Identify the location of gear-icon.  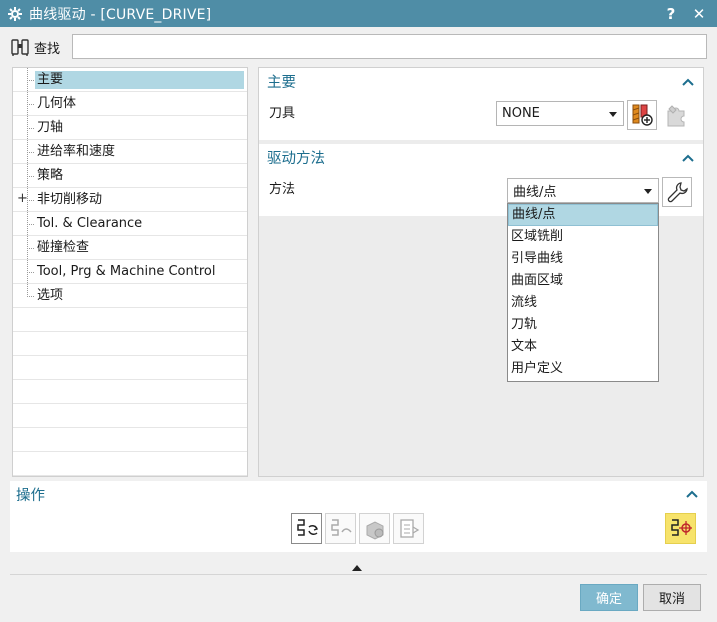
(15, 14).